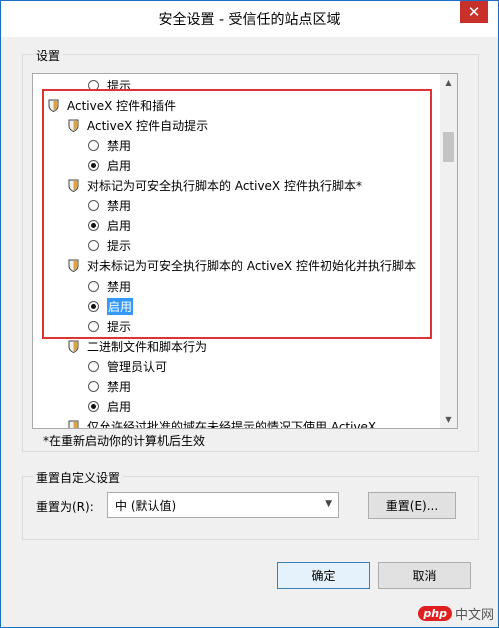 This screenshot has width=499, height=628. I want to click on watermark-logo: php, so click(435, 613).